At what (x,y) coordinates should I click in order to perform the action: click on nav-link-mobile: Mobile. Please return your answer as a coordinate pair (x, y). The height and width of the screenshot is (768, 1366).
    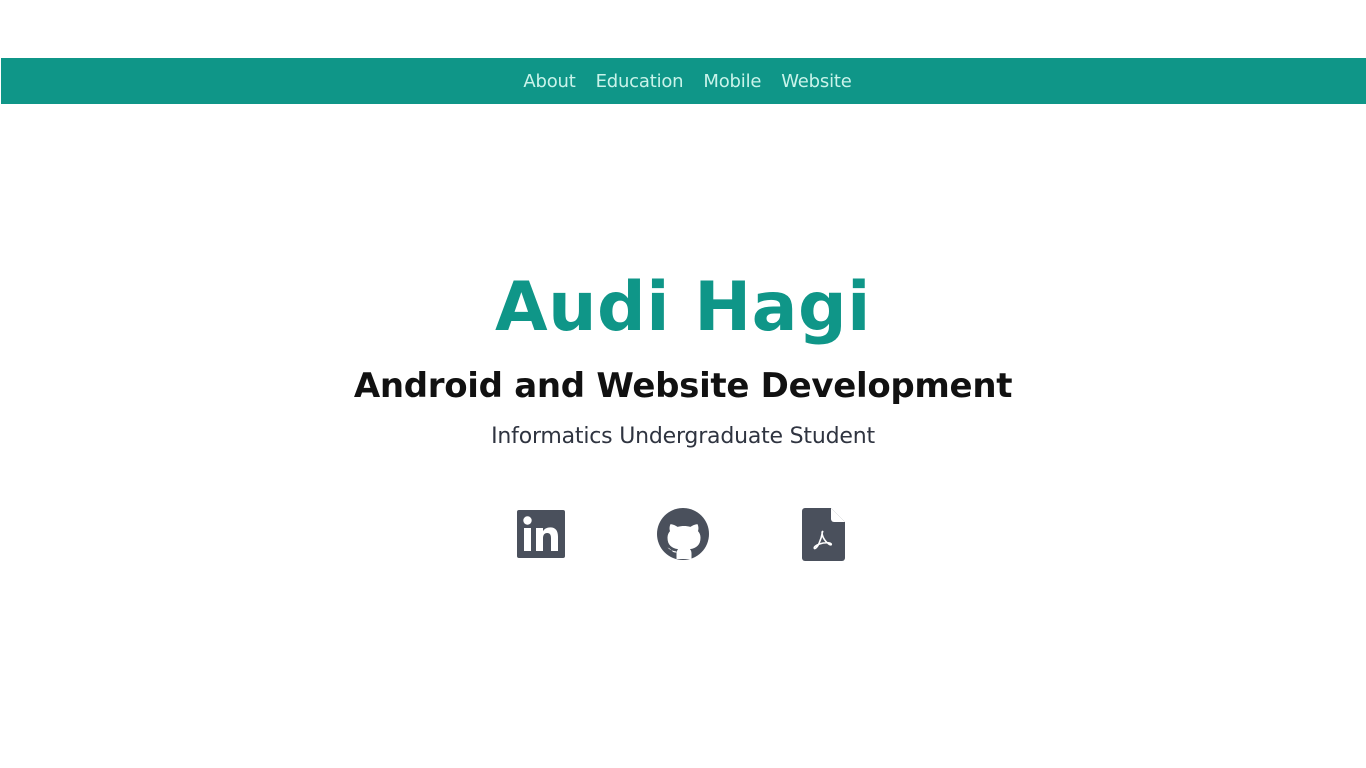
    Looking at the image, I should click on (732, 81).